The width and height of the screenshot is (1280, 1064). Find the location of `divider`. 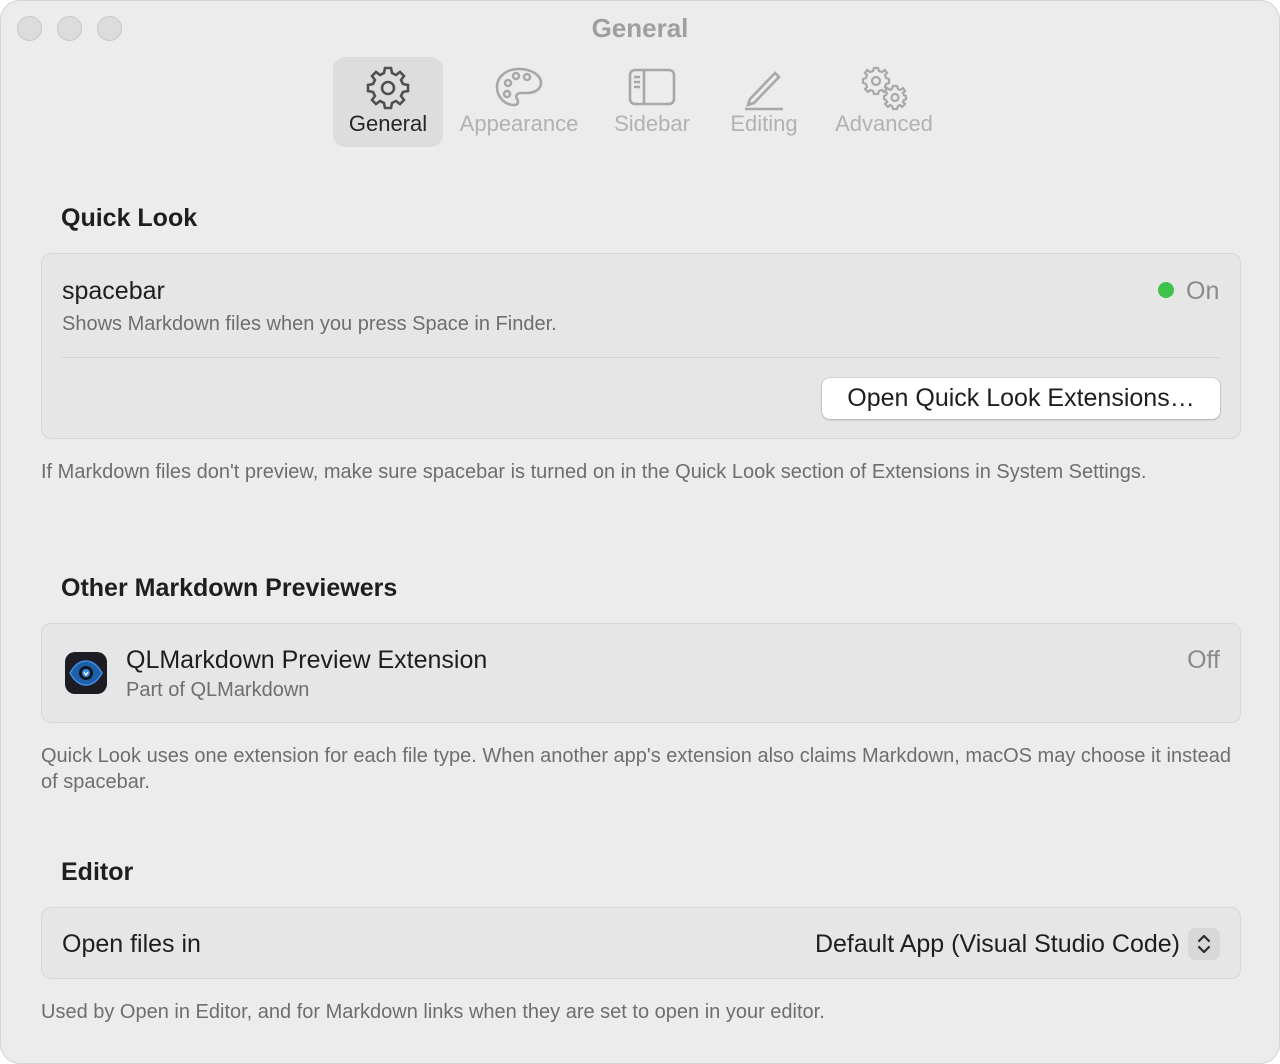

divider is located at coordinates (641, 357).